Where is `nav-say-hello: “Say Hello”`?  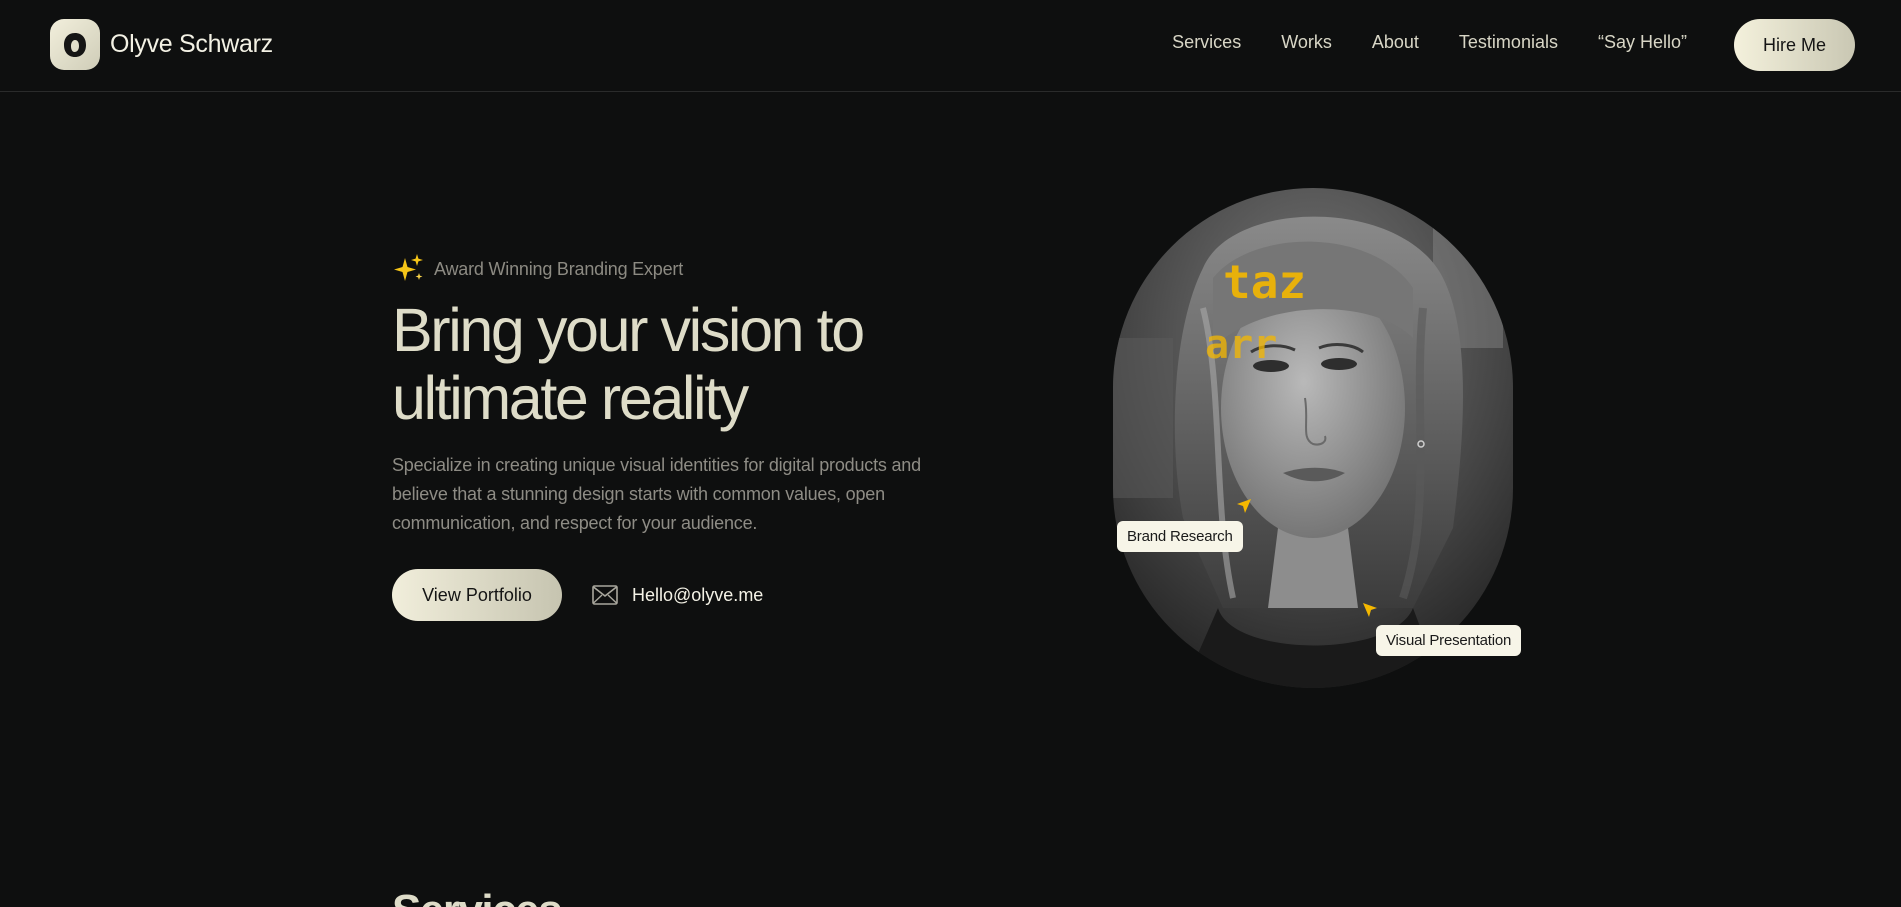
nav-say-hello: “Say Hello” is located at coordinates (1642, 42).